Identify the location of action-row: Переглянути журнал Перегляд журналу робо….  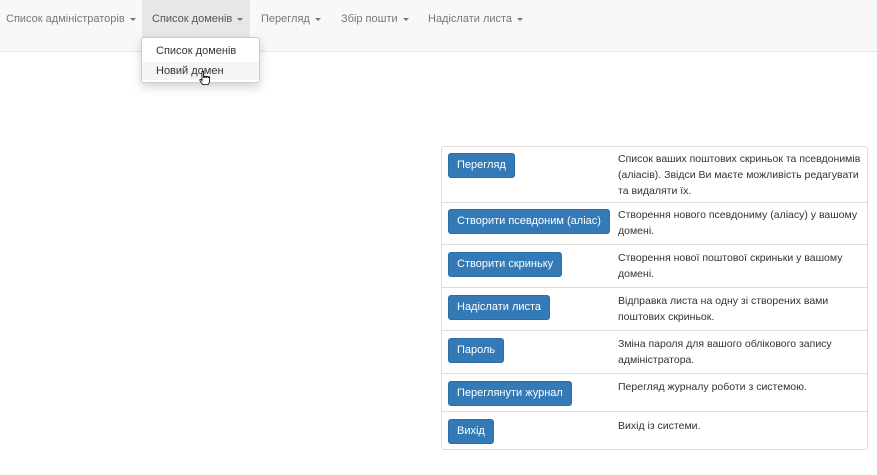
(654, 392).